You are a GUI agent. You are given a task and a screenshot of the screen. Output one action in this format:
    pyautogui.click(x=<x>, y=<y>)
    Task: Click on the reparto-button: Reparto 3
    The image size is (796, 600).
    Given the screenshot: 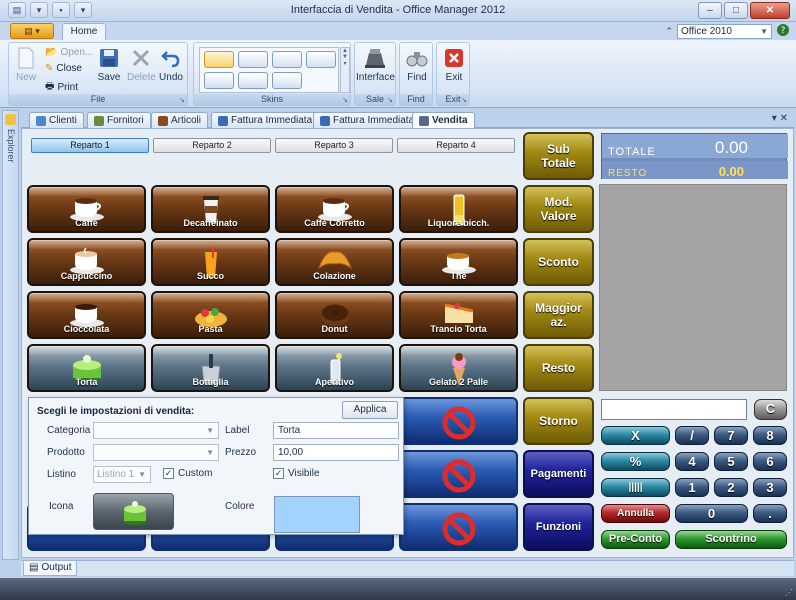 What is the action you would take?
    pyautogui.click(x=334, y=145)
    